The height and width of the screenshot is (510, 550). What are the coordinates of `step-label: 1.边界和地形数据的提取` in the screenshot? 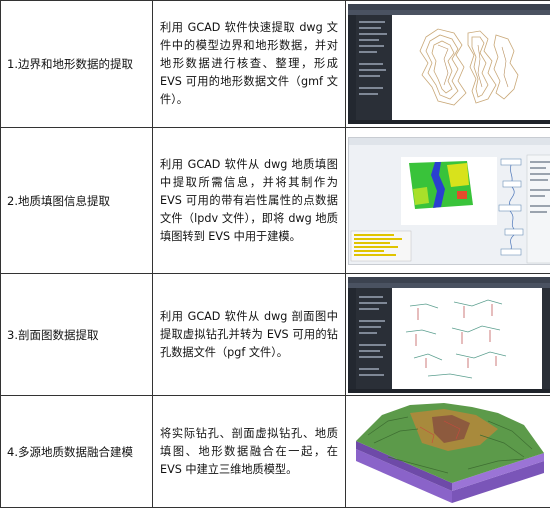 It's located at (70, 64).